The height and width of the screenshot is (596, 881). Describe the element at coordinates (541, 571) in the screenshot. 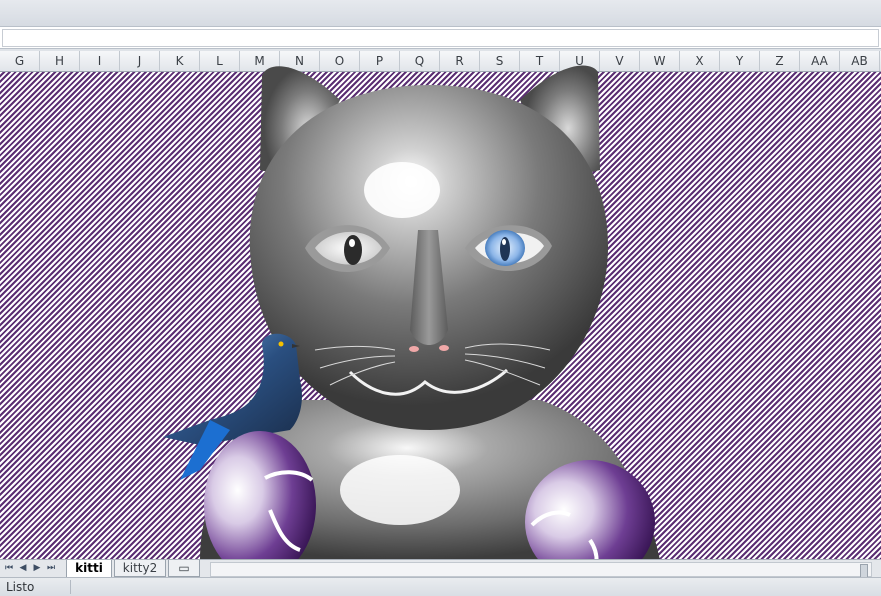

I see `horizontal-scrollbar` at that location.